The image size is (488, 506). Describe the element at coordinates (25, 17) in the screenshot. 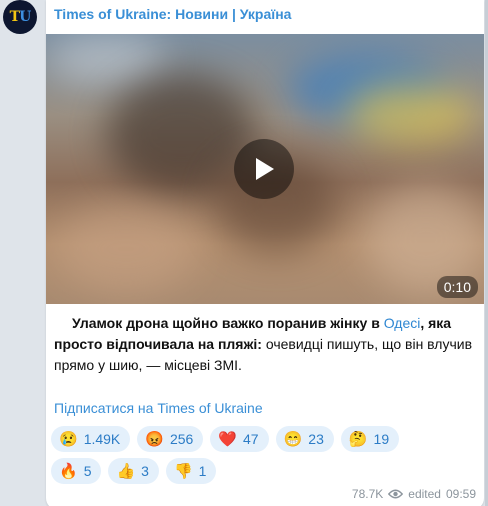

I see `avatar-letter-u: U` at that location.